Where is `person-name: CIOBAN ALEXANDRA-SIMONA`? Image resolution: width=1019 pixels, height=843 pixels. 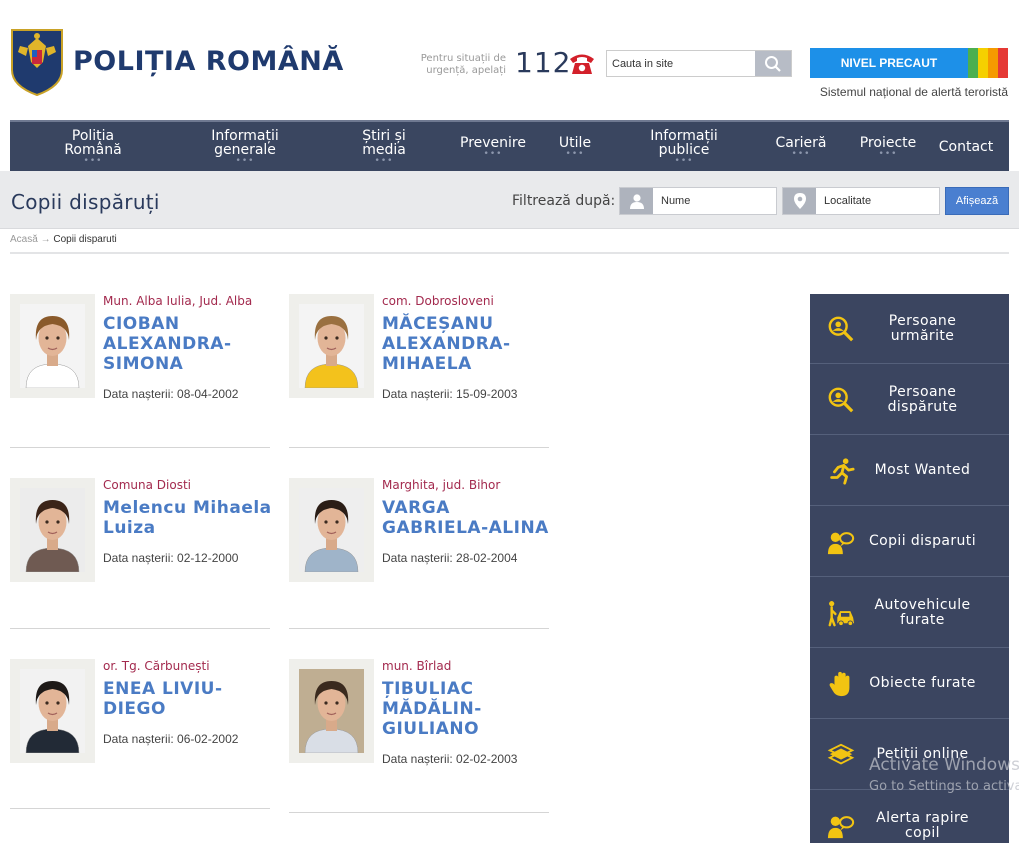 person-name: CIOBAN ALEXANDRA-SIMONA is located at coordinates (188, 344).